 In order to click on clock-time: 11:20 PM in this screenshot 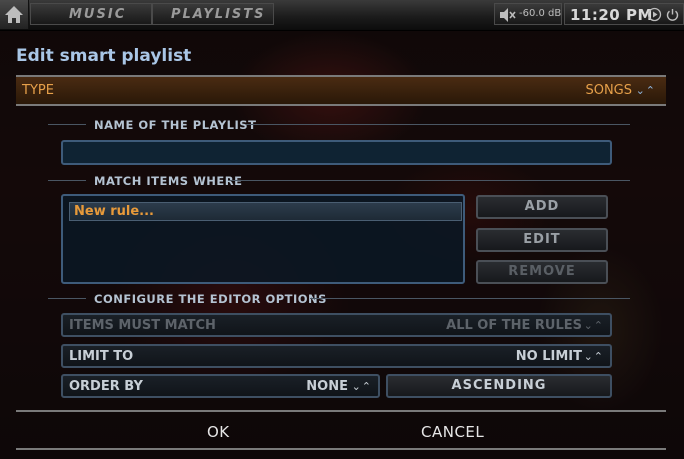, I will do `click(611, 15)`.